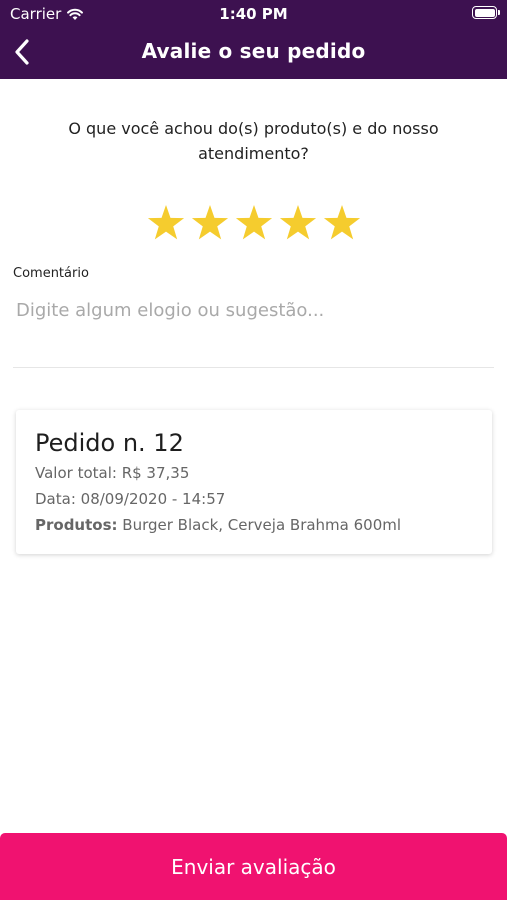 This screenshot has height=900, width=507. I want to click on order-total: Valor total: R$ 37,35, so click(254, 473).